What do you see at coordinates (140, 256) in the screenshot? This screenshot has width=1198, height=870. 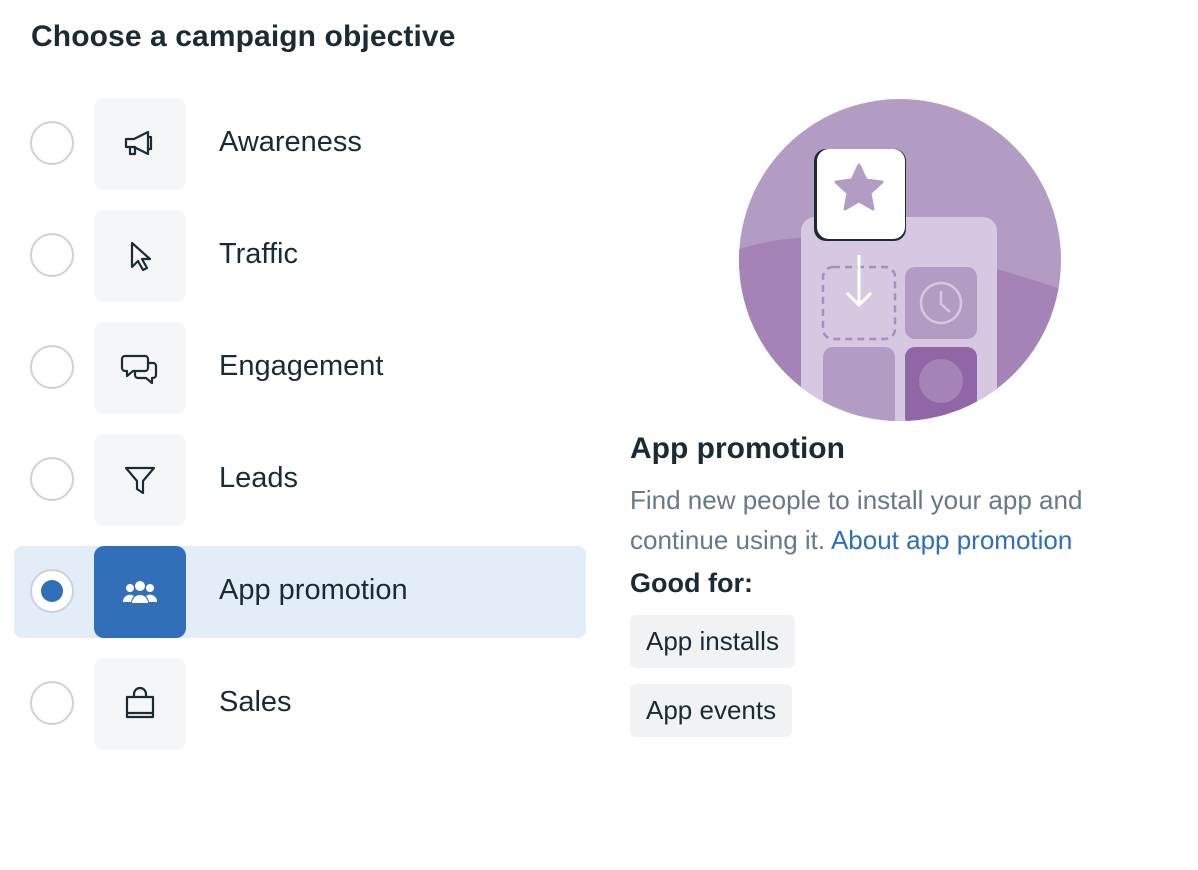 I see `cursor-icon` at bounding box center [140, 256].